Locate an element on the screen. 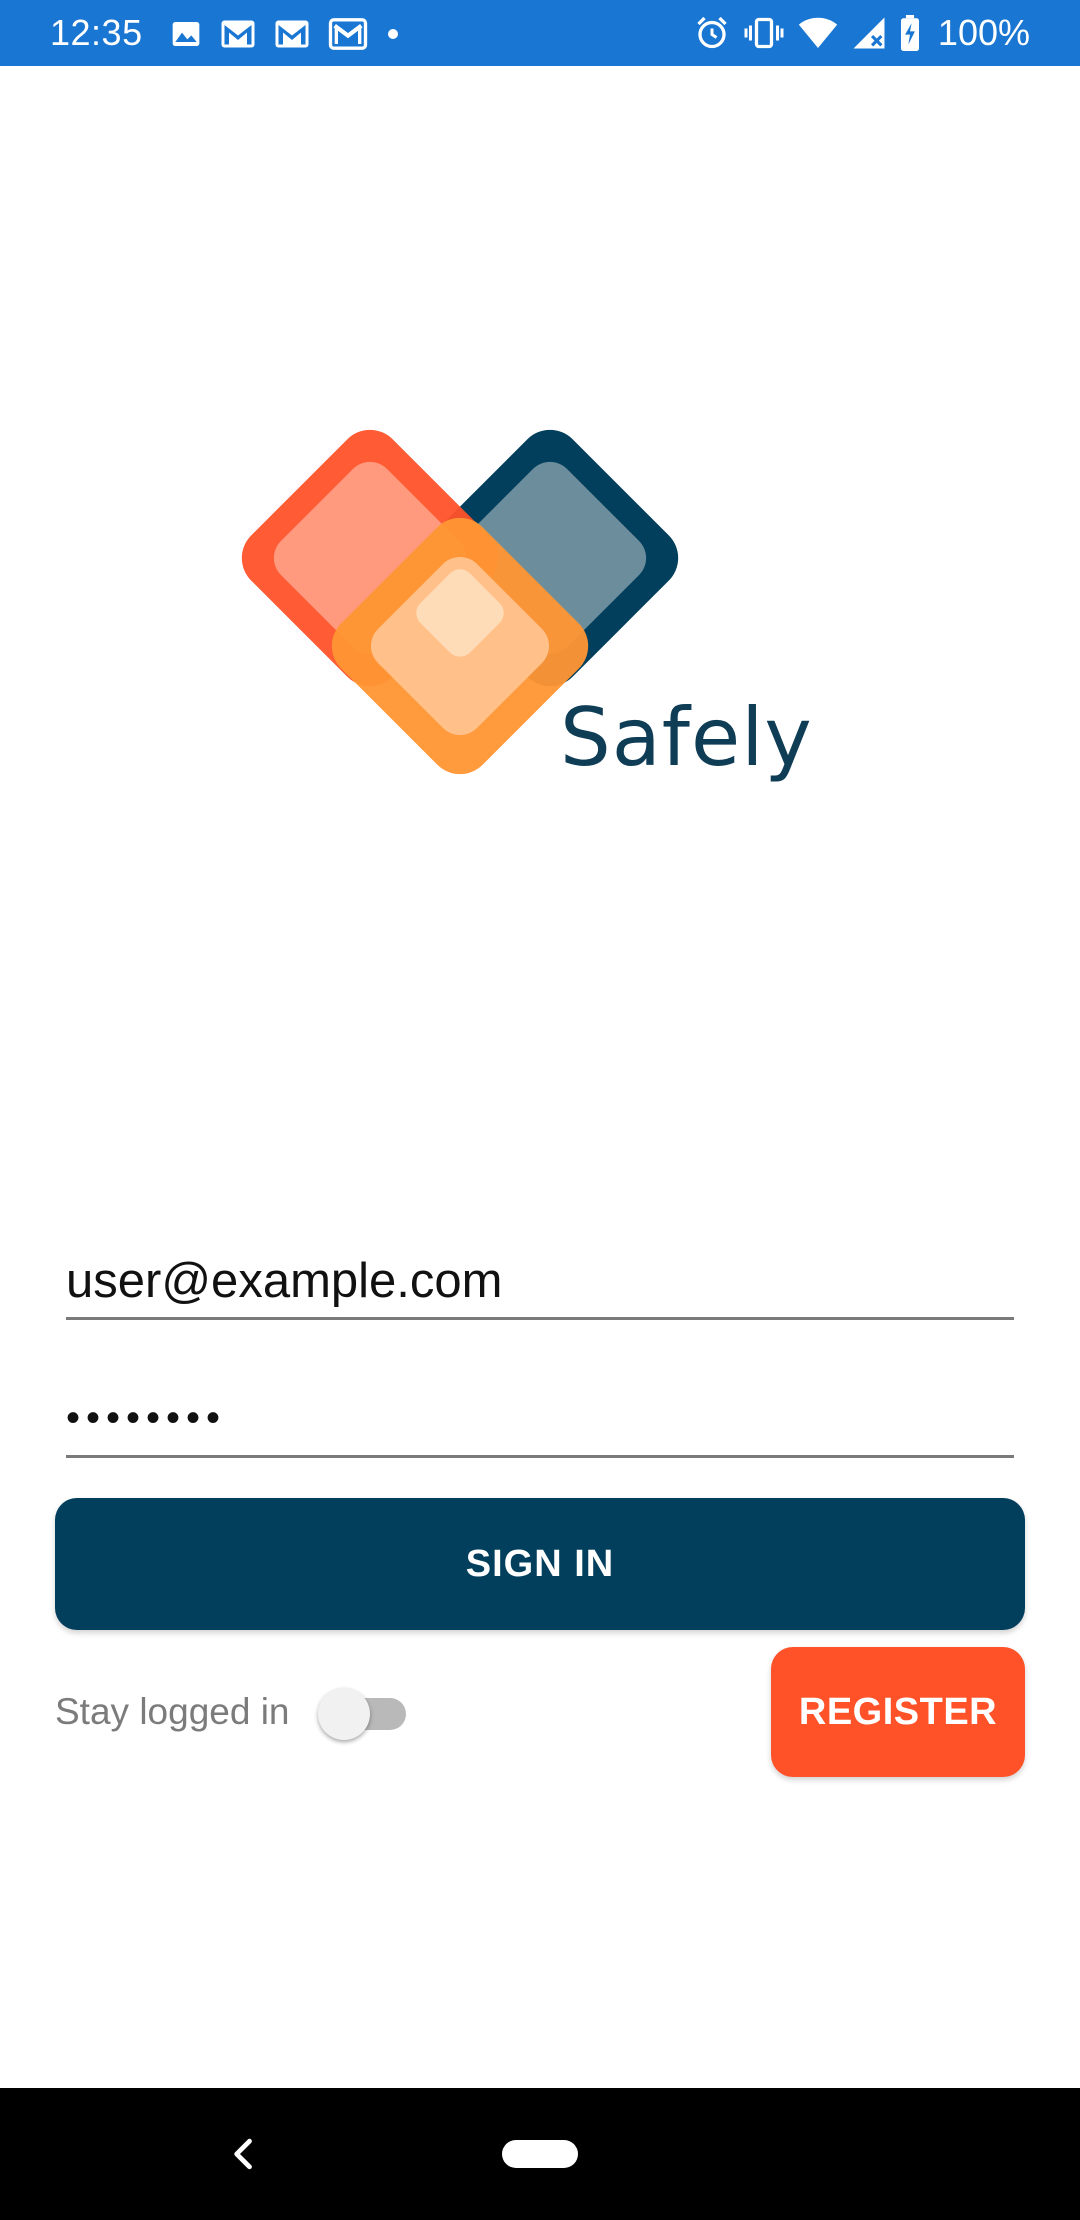 This screenshot has height=2220, width=1080. back-icon is located at coordinates (244, 2154).